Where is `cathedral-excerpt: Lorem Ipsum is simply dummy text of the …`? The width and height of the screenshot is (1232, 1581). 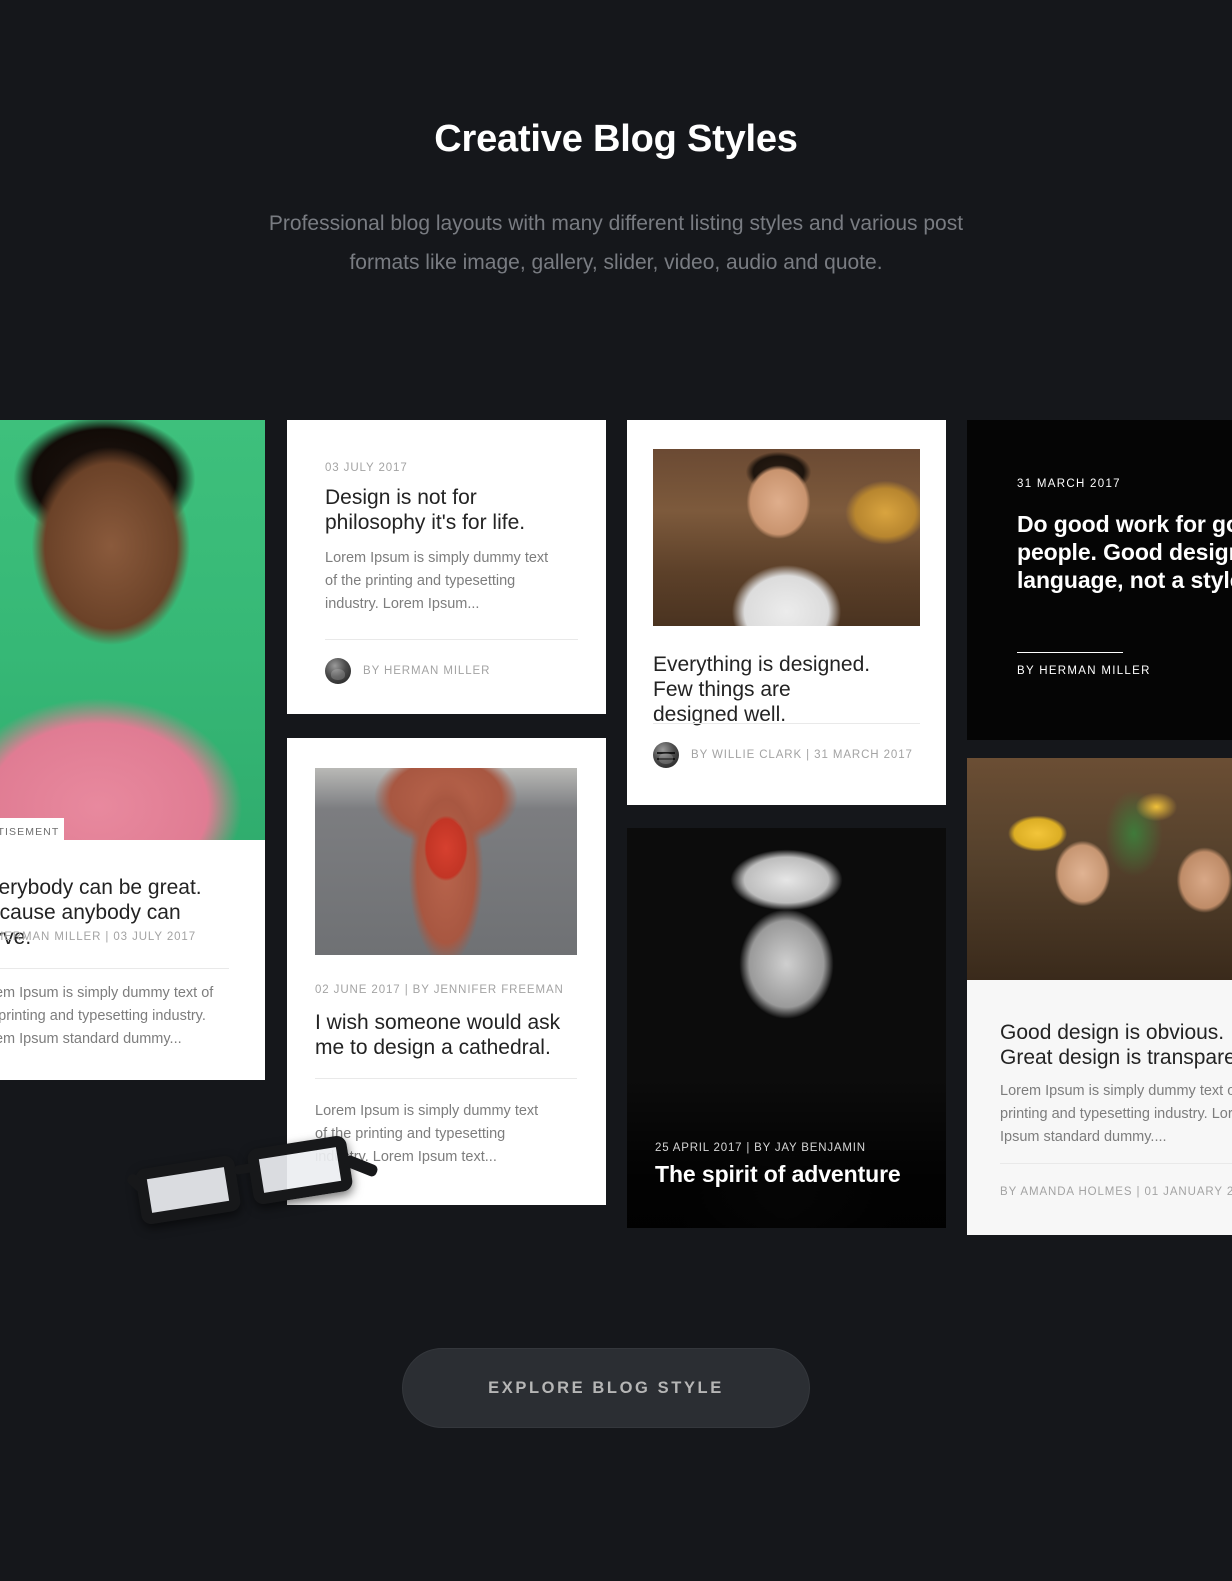 cathedral-excerpt: Lorem Ipsum is simply dummy text of the … is located at coordinates (427, 1134).